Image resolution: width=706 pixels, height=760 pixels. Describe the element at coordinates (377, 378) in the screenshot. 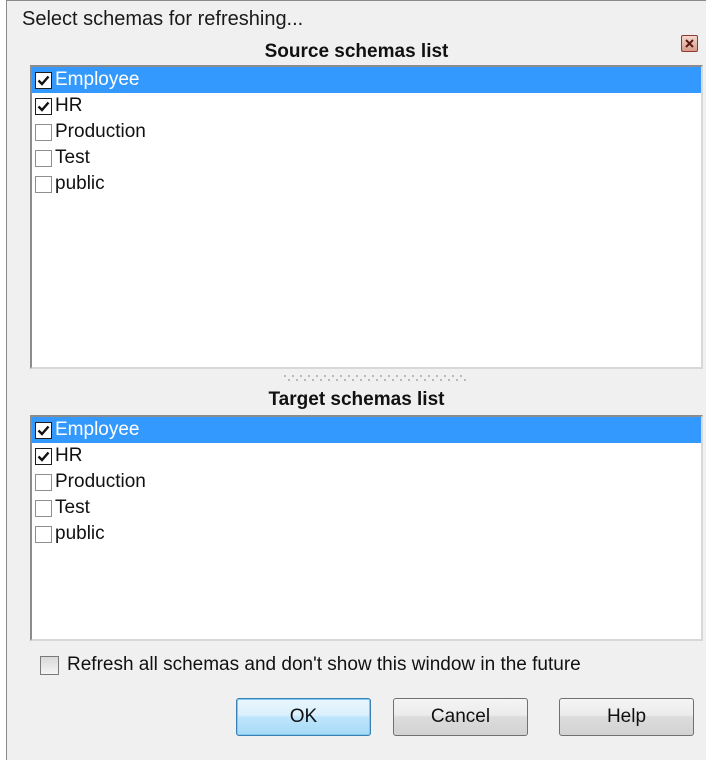

I see `splitter-handle` at that location.